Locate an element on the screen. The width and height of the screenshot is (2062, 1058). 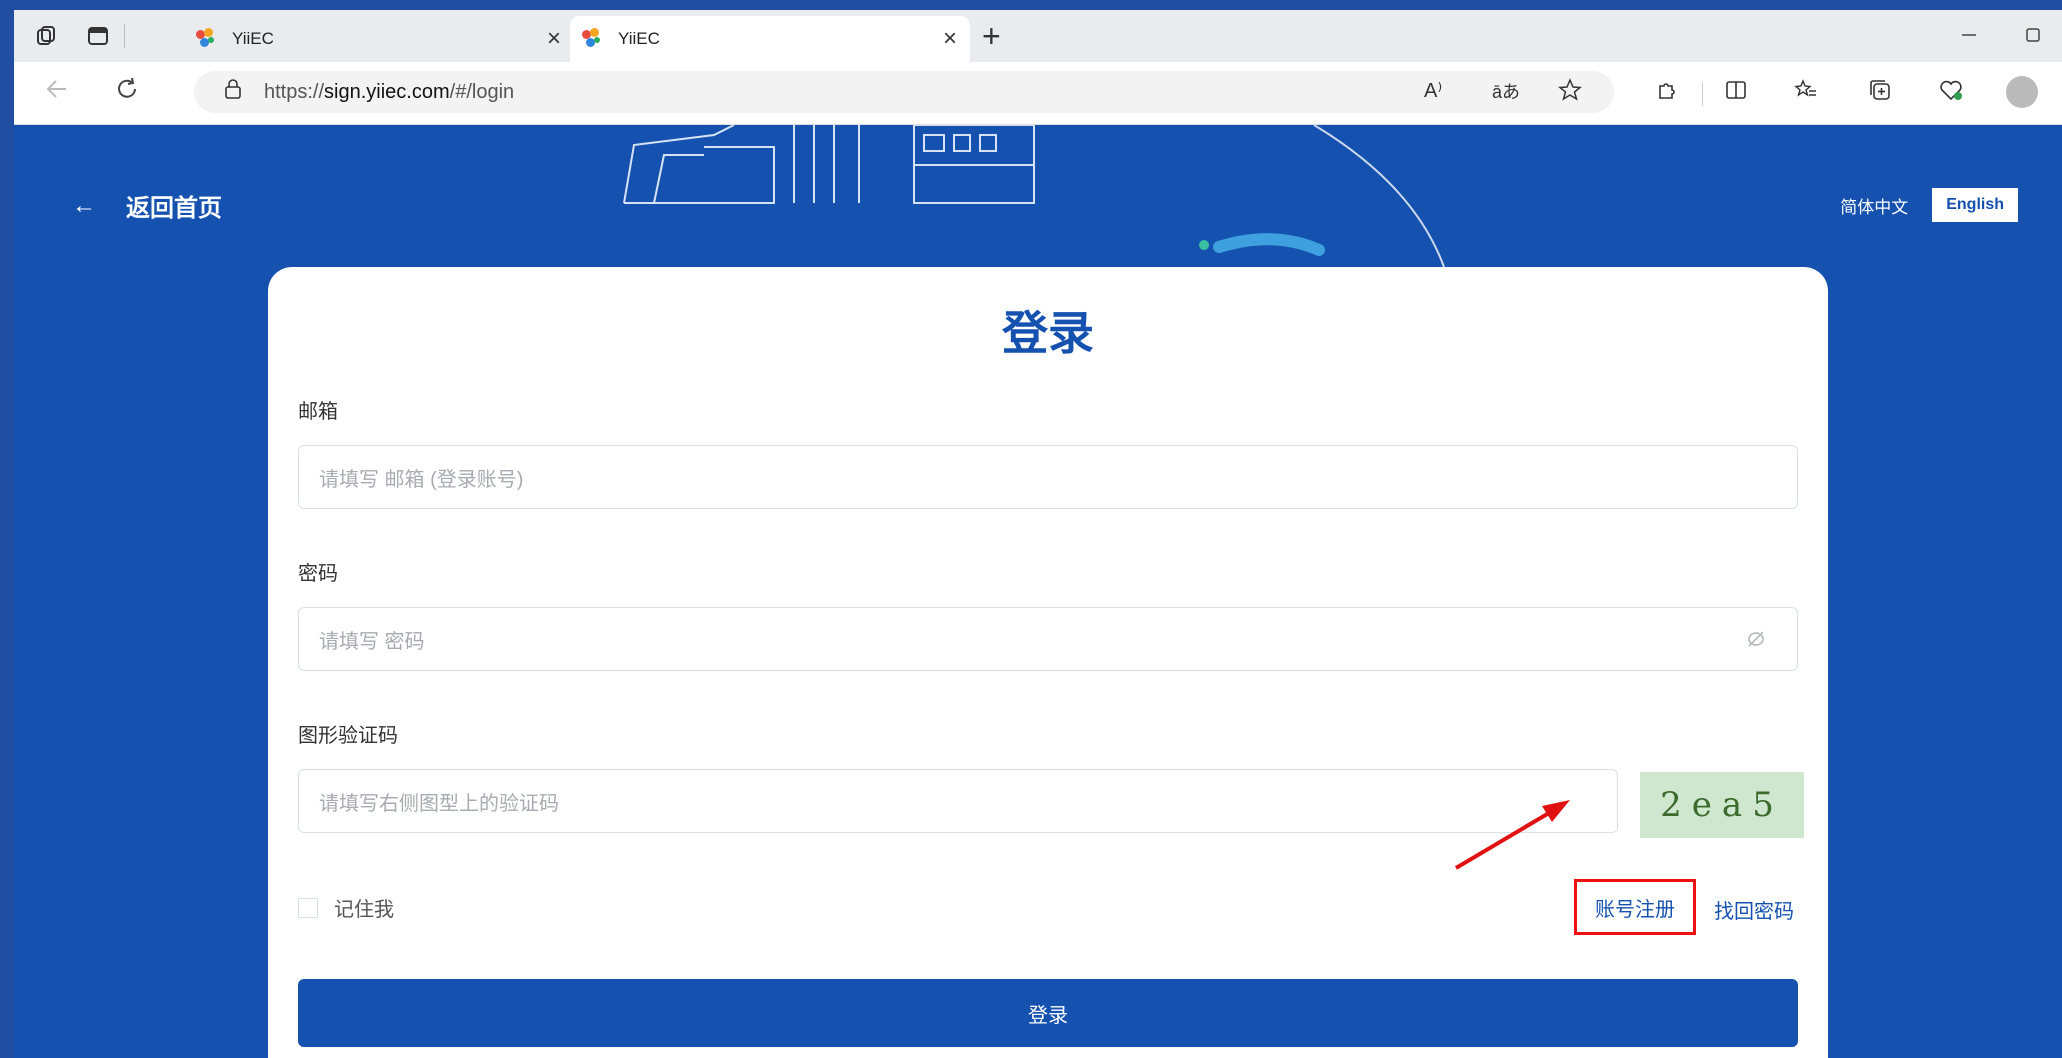
left-arrow-icon: ← is located at coordinates (84, 205).